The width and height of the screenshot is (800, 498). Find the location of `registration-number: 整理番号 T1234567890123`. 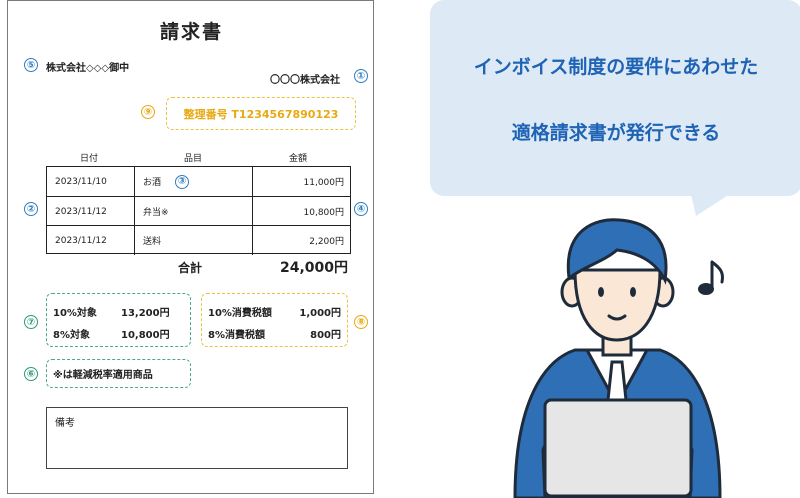

registration-number: 整理番号 T1234567890123 is located at coordinates (261, 114).